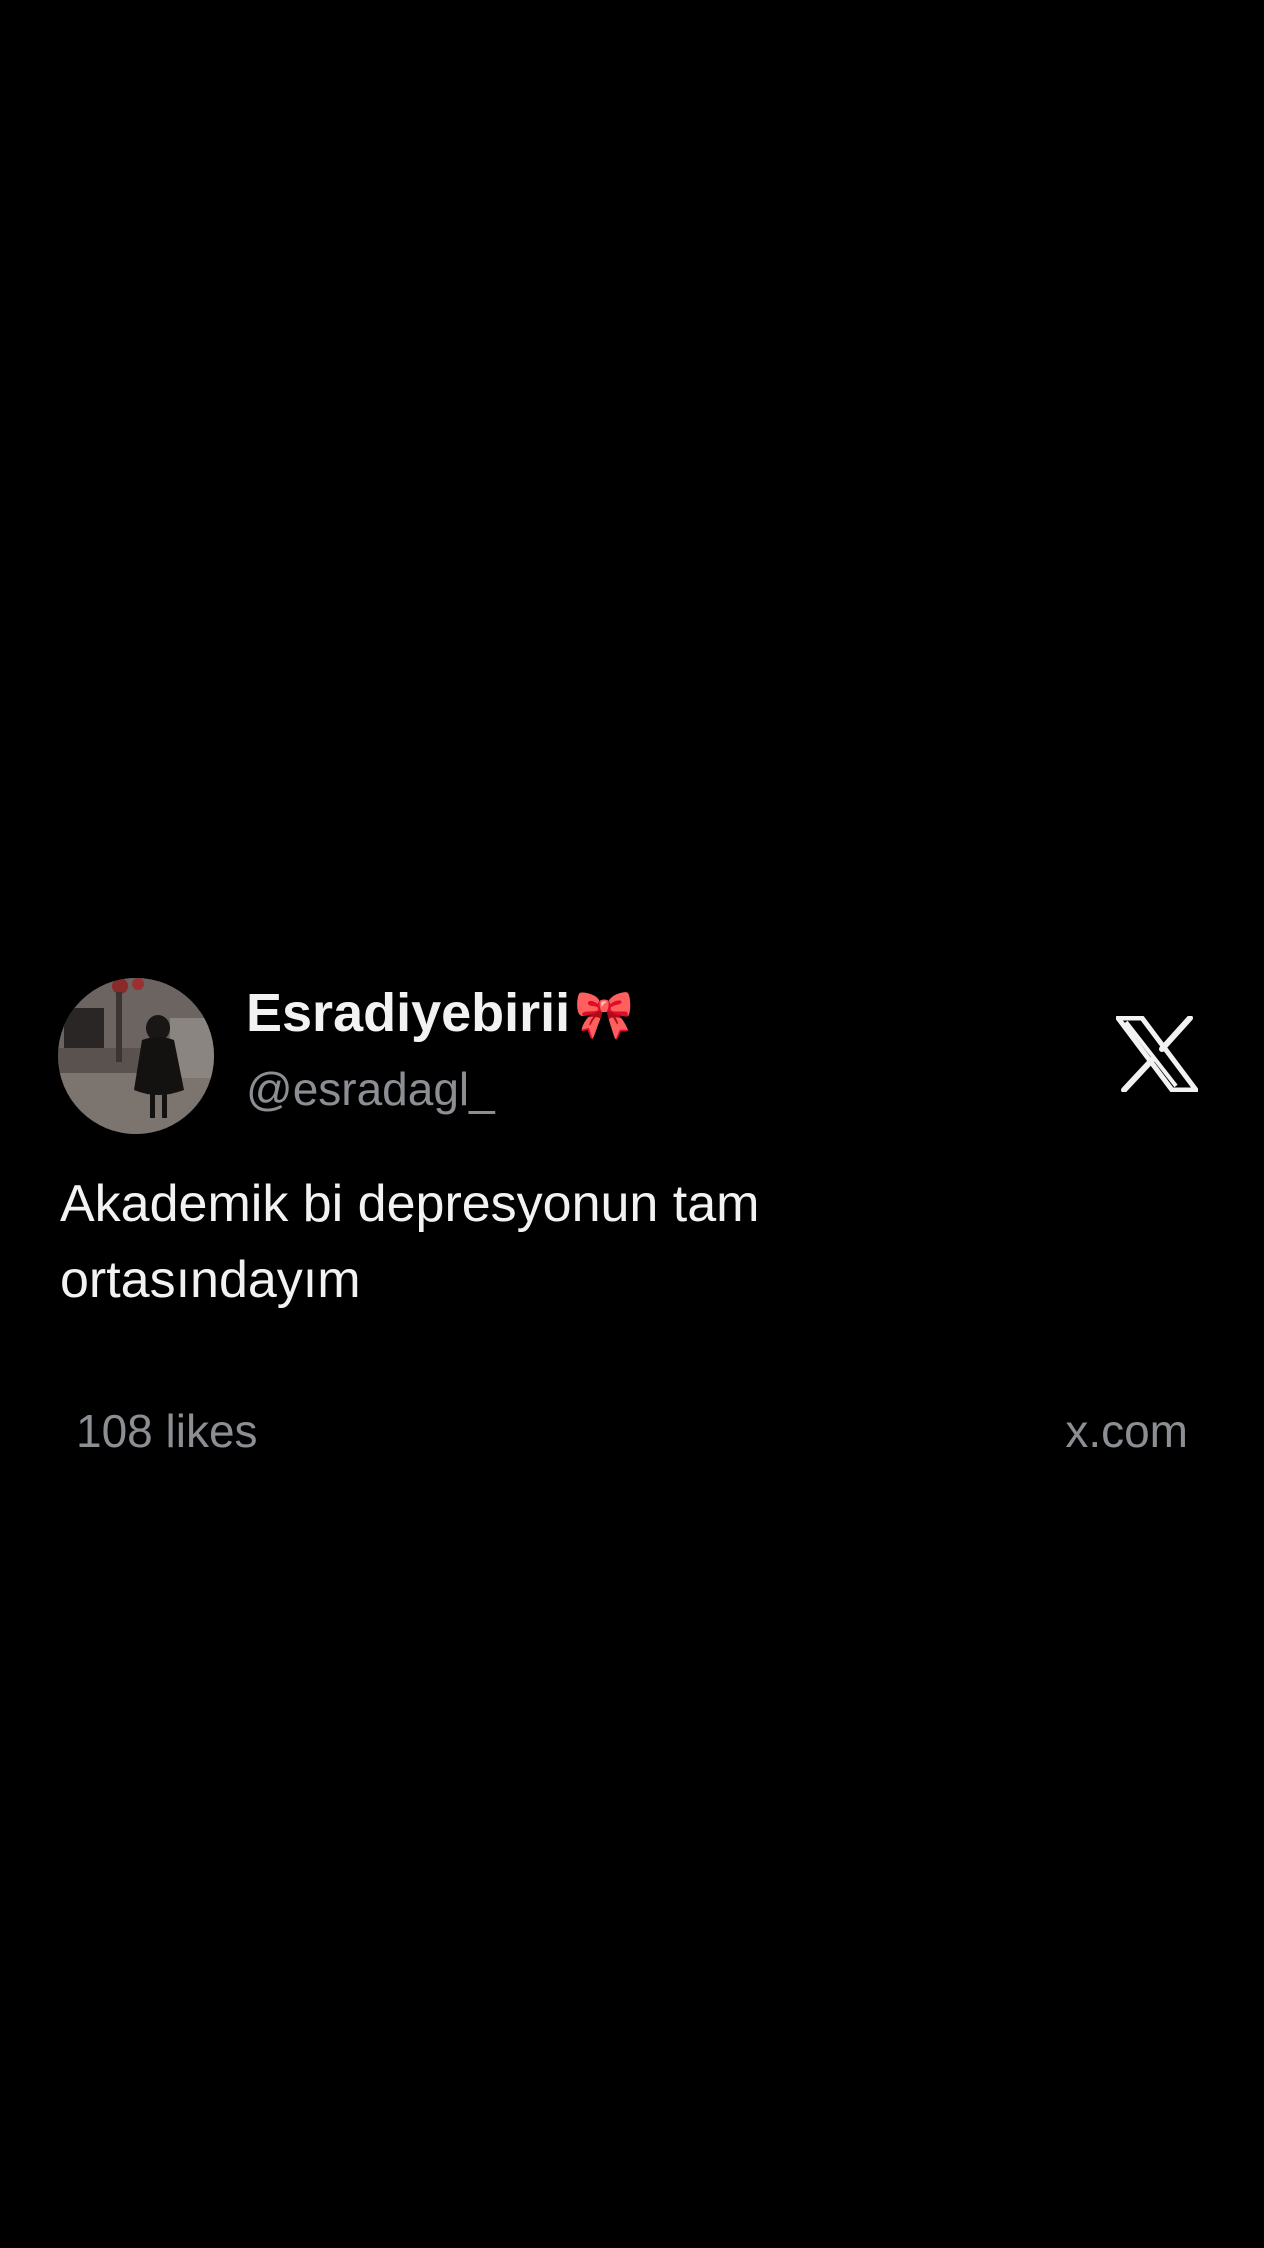 The height and width of the screenshot is (2248, 1264). Describe the element at coordinates (167, 1431) in the screenshot. I see `likes-count: 108 likes` at that location.